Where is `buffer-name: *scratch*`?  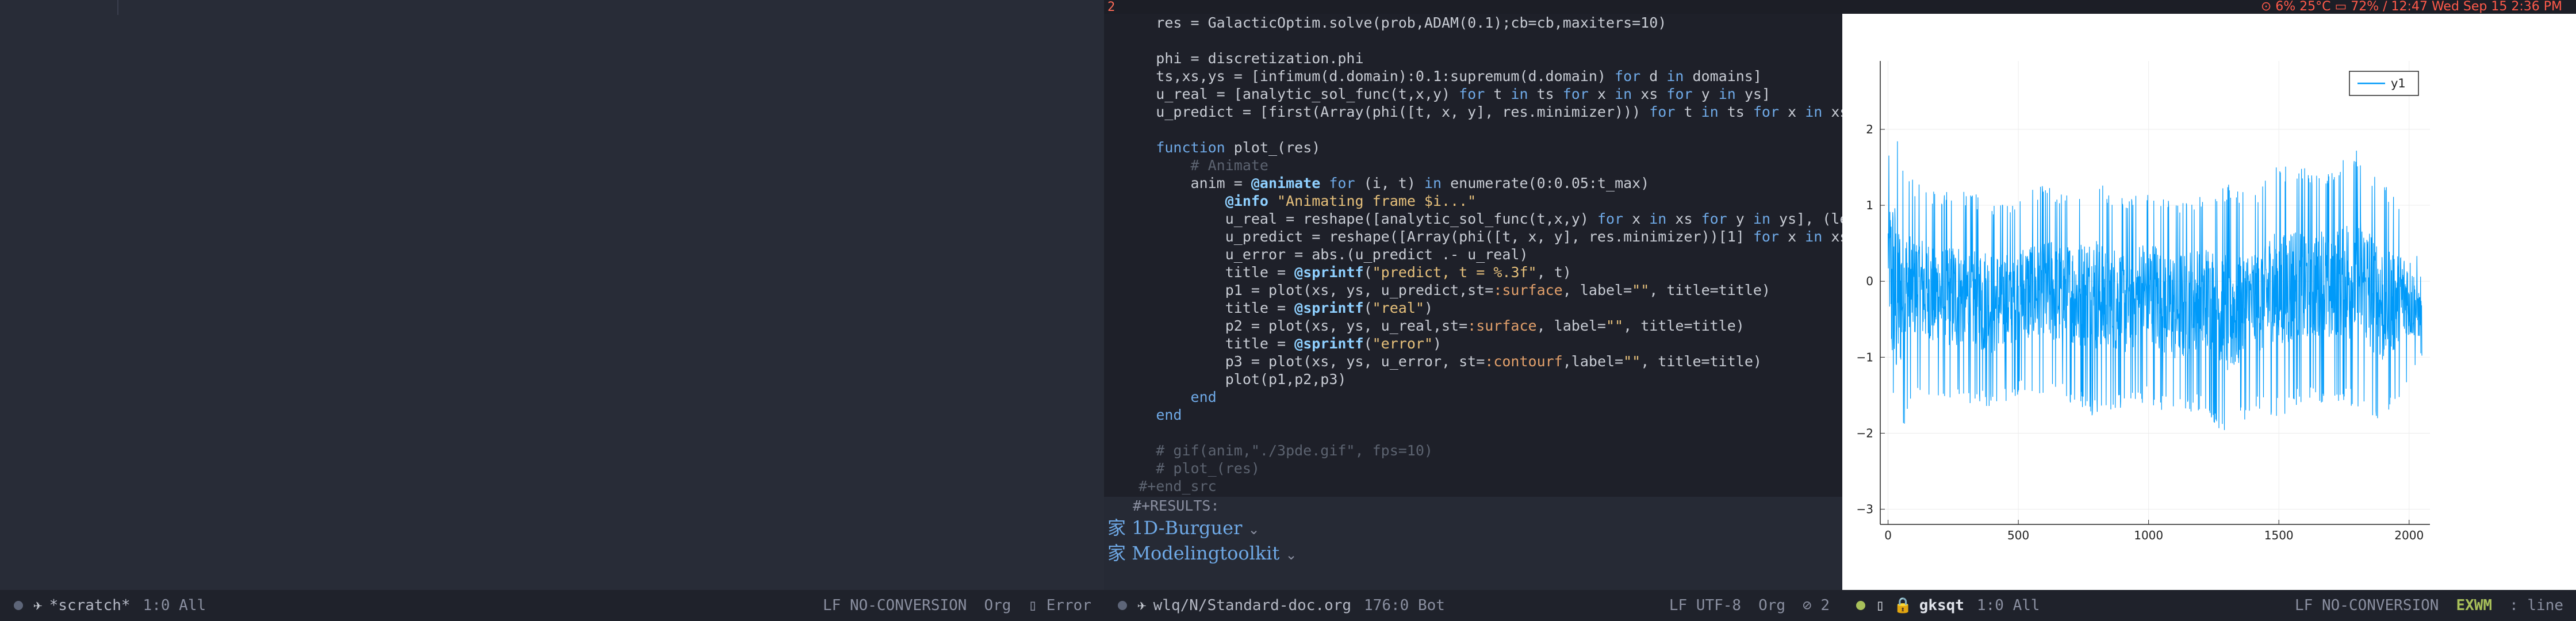
buffer-name: *scratch* is located at coordinates (90, 605).